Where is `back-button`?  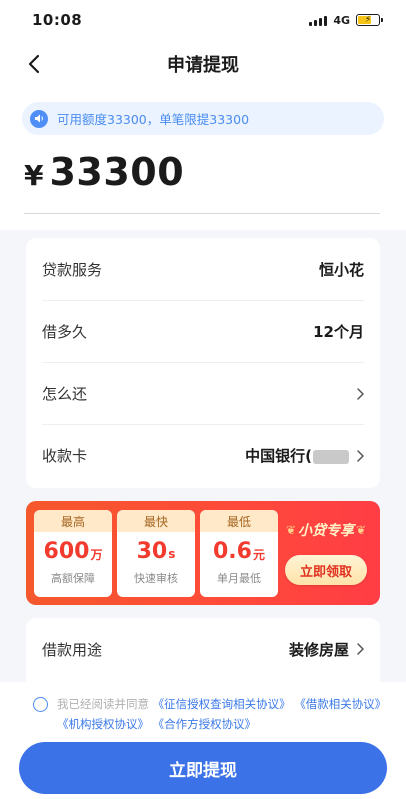 back-button is located at coordinates (34, 64).